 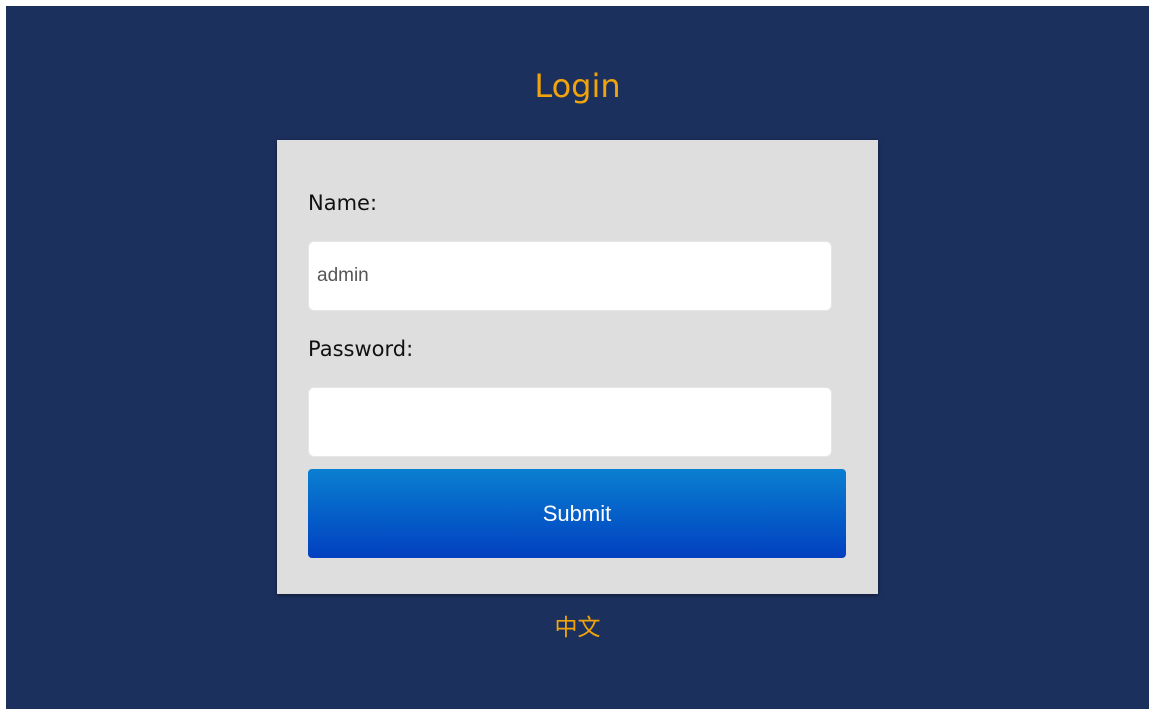 What do you see at coordinates (570, 422) in the screenshot?
I see `password-input` at bounding box center [570, 422].